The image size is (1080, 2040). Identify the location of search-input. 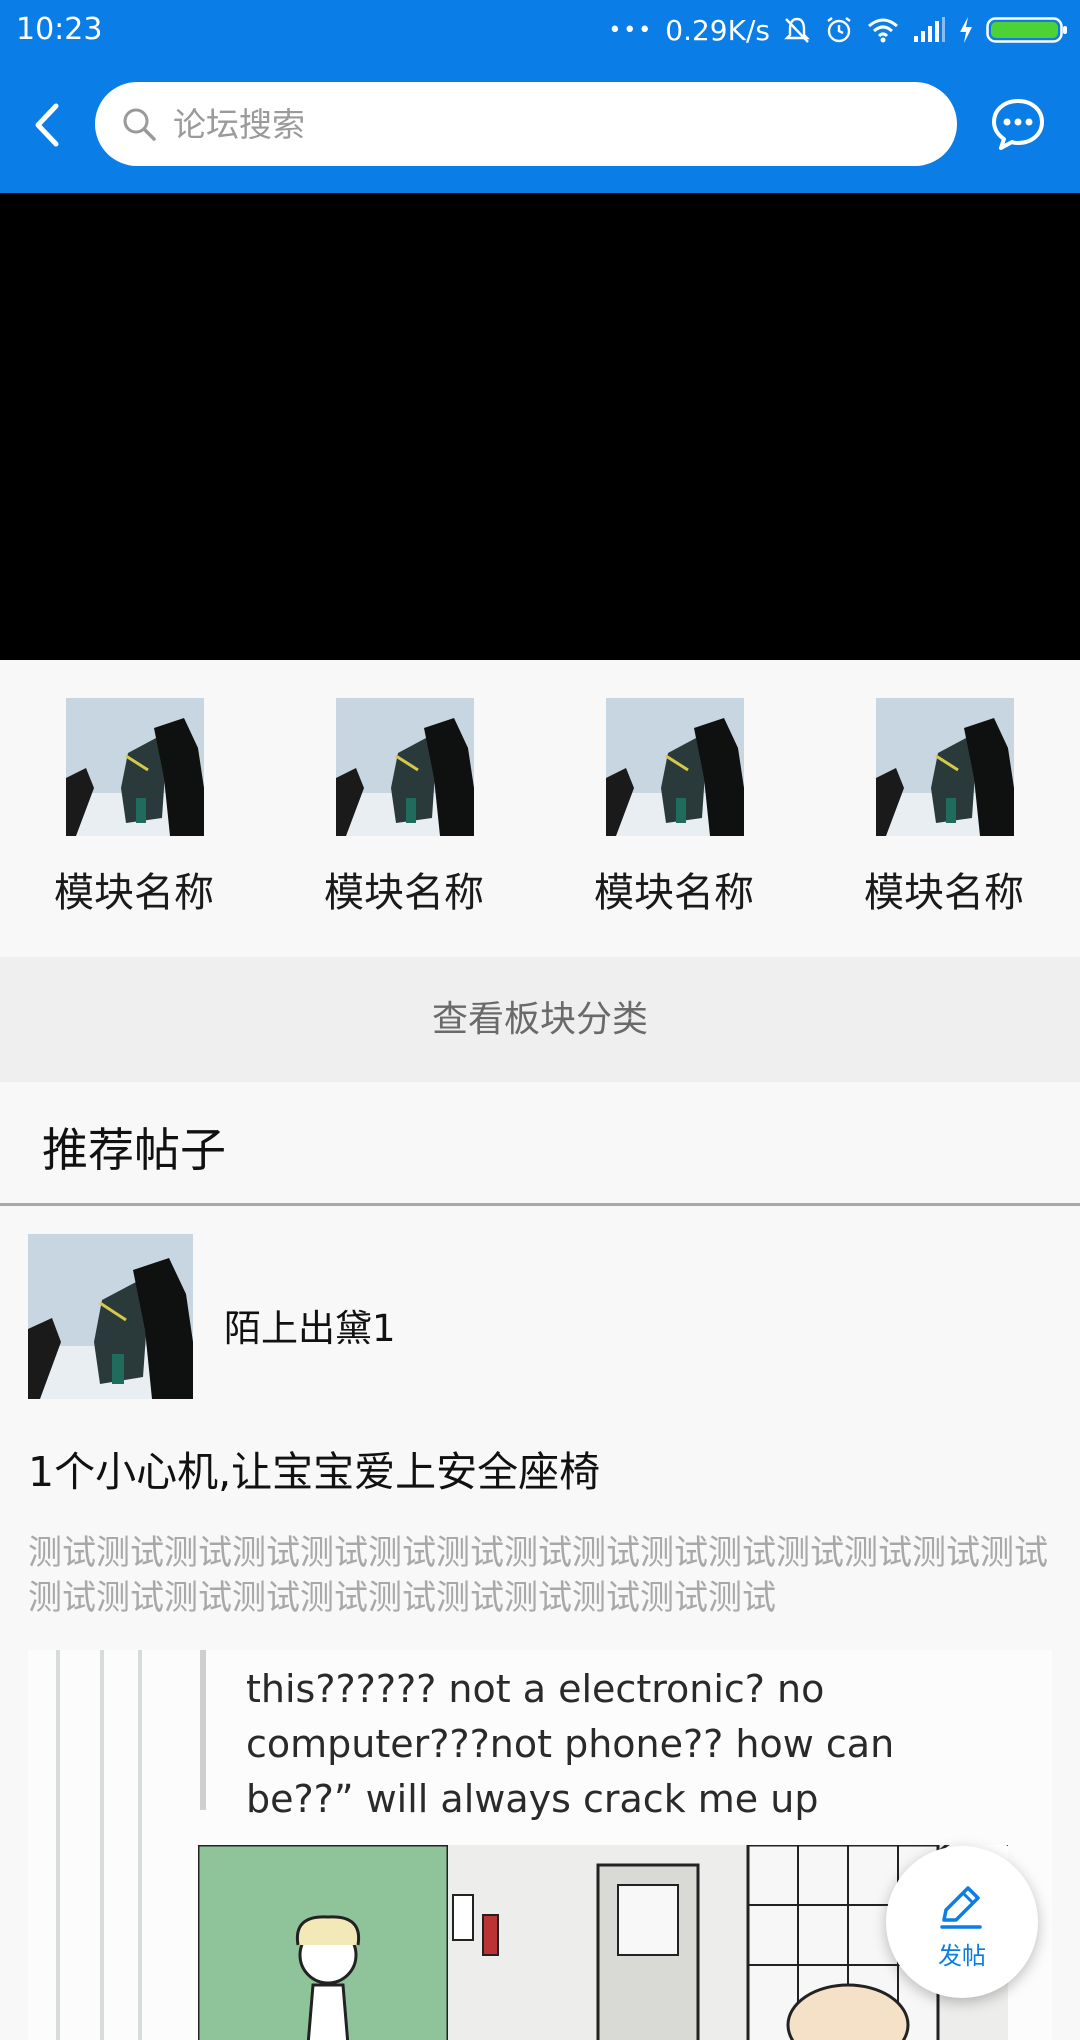
(553, 124).